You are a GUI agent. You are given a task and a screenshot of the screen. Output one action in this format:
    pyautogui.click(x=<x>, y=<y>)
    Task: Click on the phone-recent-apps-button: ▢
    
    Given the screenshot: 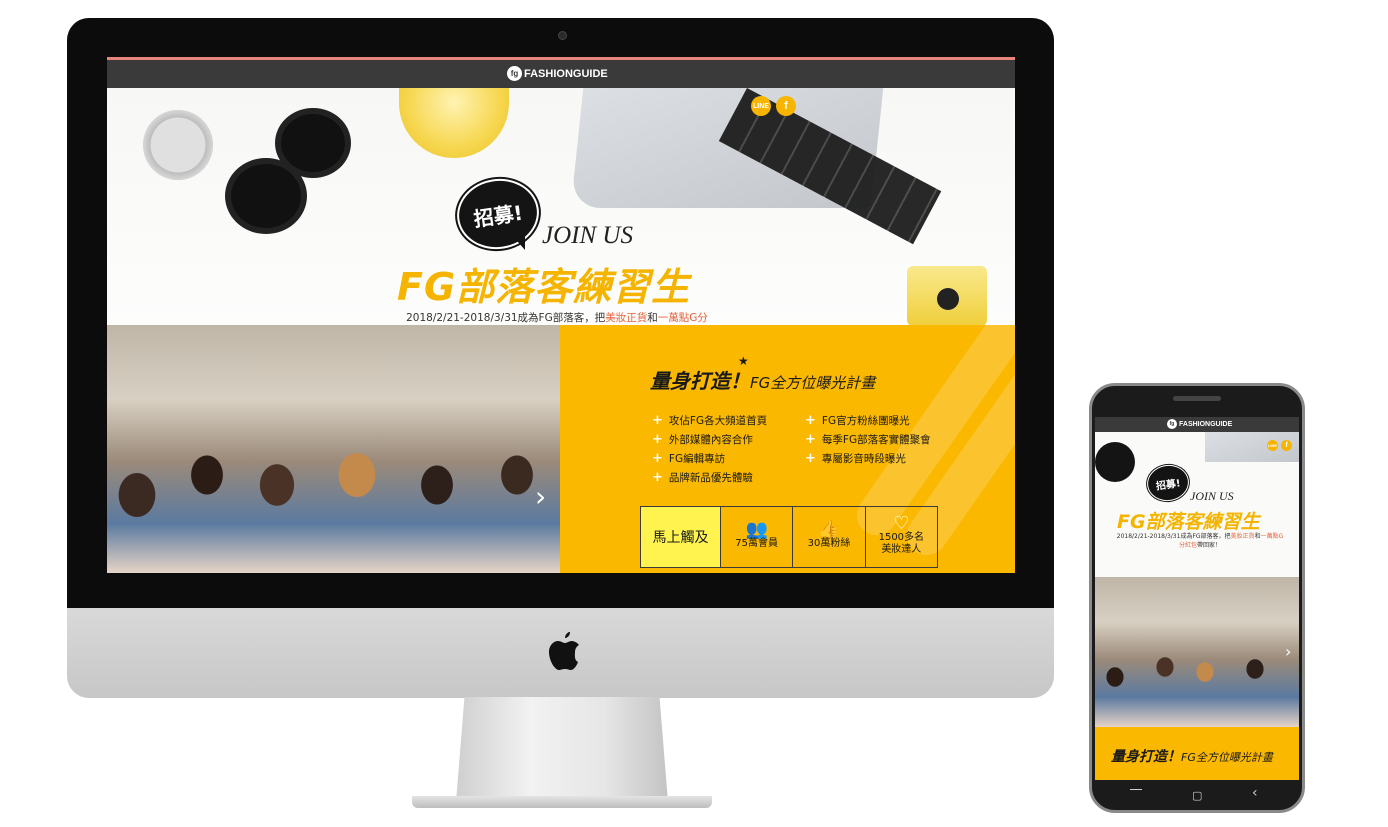 What is the action you would take?
    pyautogui.click(x=1197, y=795)
    